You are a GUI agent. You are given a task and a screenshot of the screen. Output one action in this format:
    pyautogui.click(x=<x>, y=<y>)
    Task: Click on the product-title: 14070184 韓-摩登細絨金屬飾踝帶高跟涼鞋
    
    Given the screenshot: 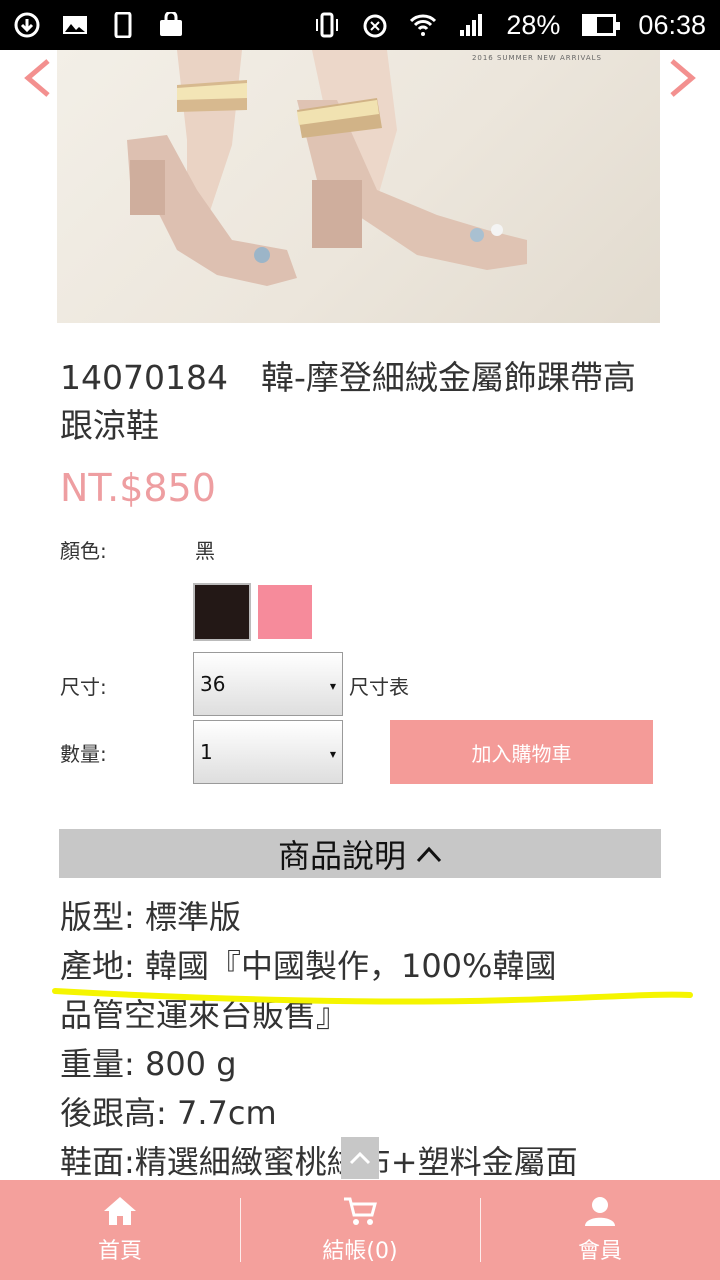 What is the action you would take?
    pyautogui.click(x=348, y=401)
    